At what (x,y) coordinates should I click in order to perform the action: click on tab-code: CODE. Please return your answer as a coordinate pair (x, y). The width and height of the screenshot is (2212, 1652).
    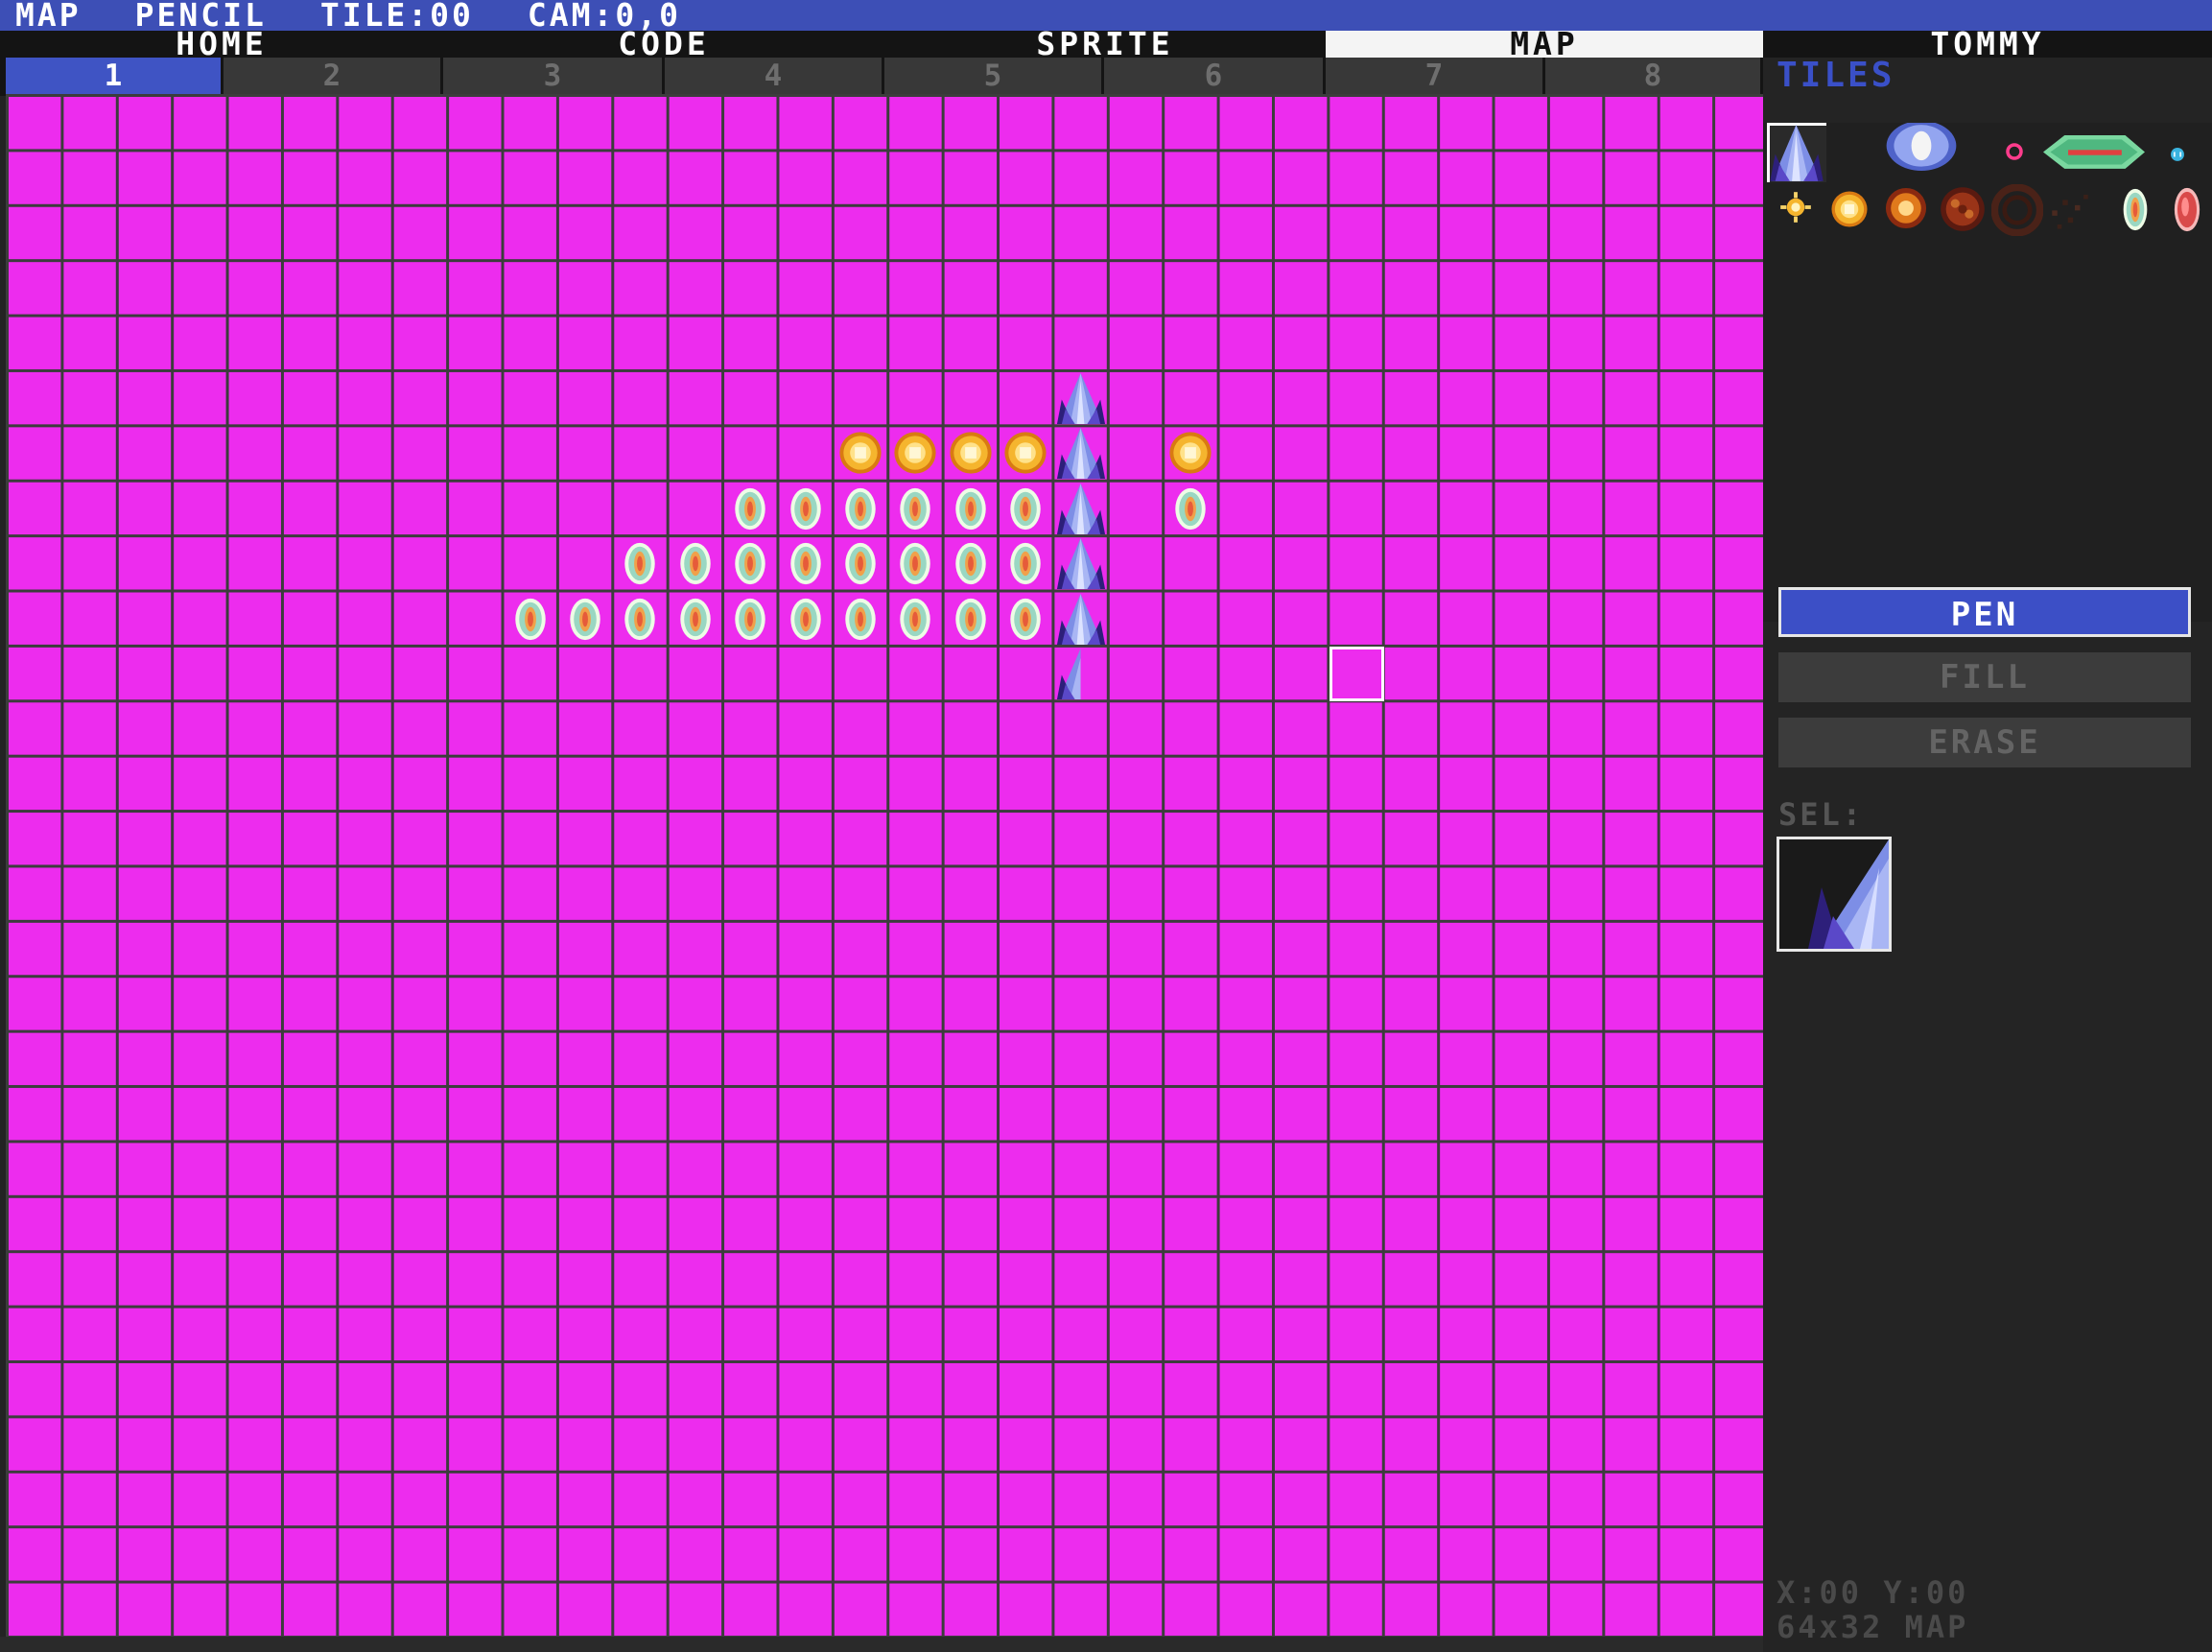
    Looking at the image, I should click on (663, 44).